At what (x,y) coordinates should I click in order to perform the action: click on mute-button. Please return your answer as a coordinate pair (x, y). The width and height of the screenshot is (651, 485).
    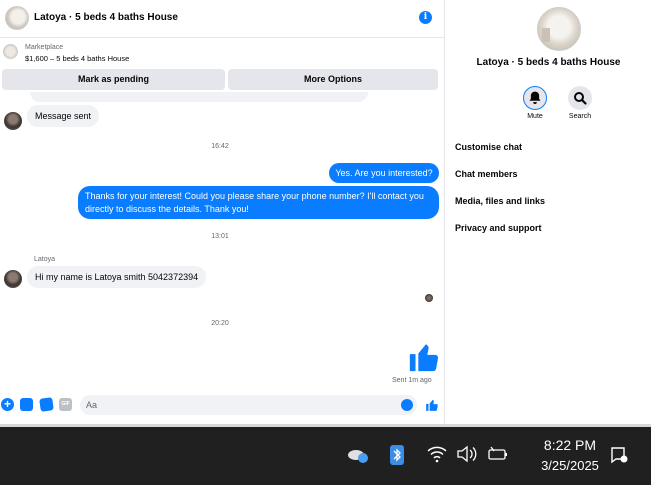
    Looking at the image, I should click on (535, 98).